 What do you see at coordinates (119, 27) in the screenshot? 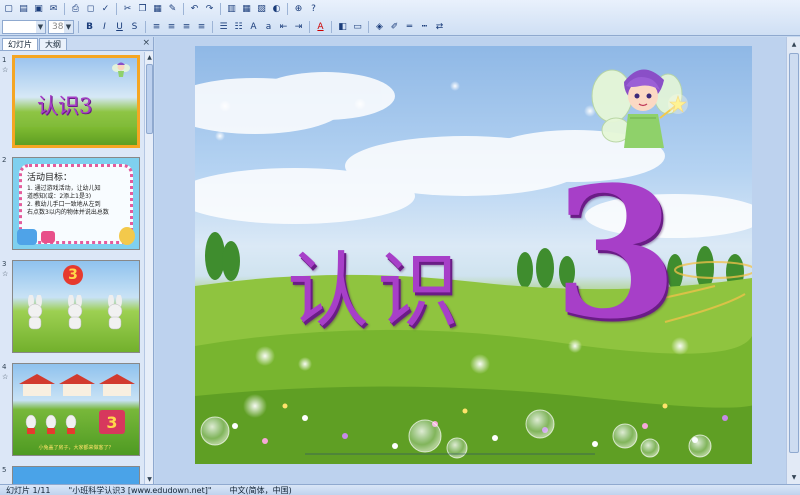
I see `underline-button: U` at bounding box center [119, 27].